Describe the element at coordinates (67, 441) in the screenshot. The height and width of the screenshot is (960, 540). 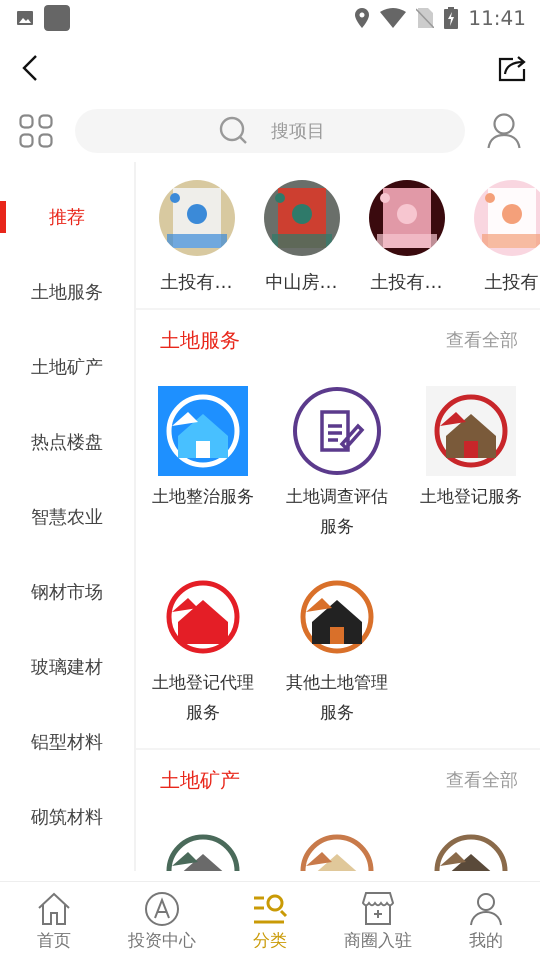
I see `category-item: 热点楼盘` at that location.